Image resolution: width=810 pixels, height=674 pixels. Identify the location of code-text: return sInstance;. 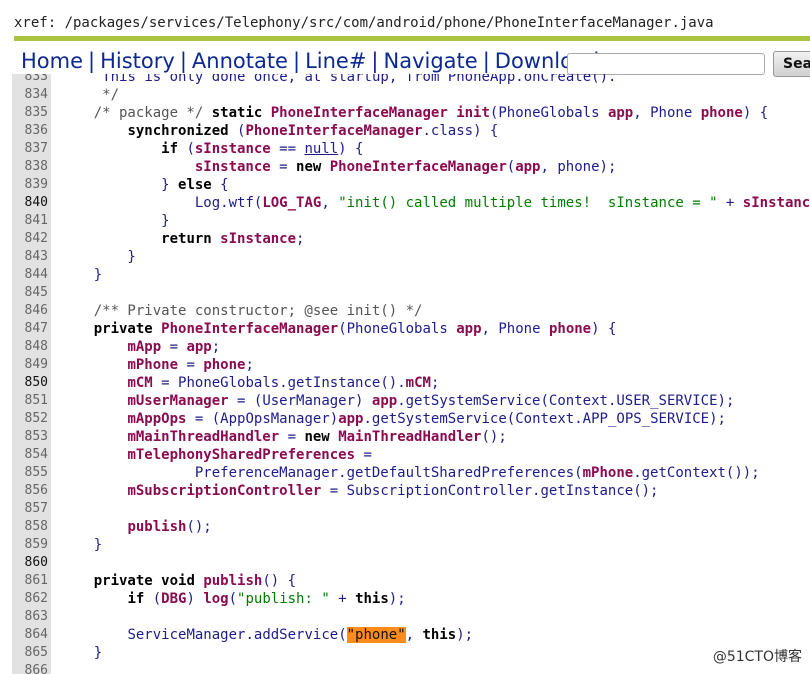
(233, 239).